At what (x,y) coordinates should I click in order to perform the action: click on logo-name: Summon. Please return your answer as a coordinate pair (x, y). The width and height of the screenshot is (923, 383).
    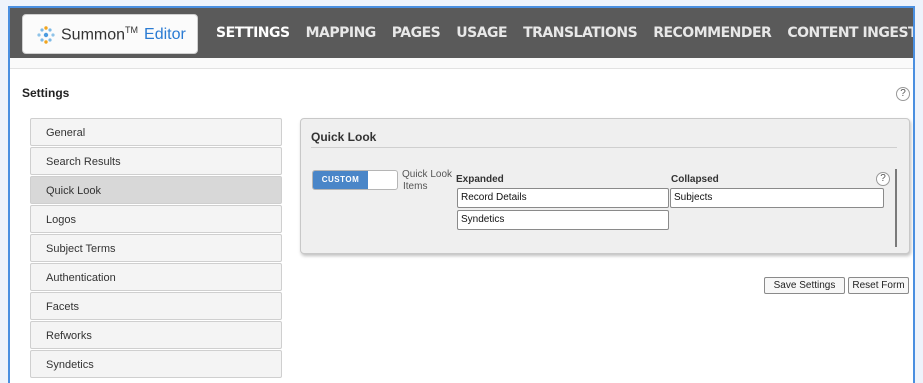
    Looking at the image, I should click on (93, 35).